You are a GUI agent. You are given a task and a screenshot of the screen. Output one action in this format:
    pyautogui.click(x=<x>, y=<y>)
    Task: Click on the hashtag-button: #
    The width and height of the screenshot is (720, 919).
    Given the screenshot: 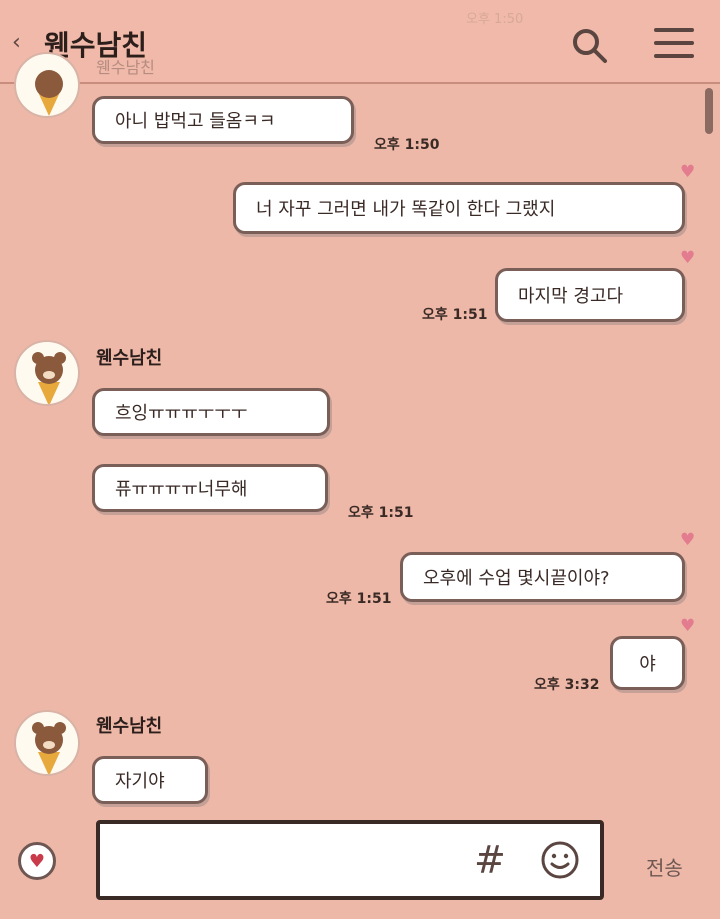 What is the action you would take?
    pyautogui.click(x=490, y=860)
    